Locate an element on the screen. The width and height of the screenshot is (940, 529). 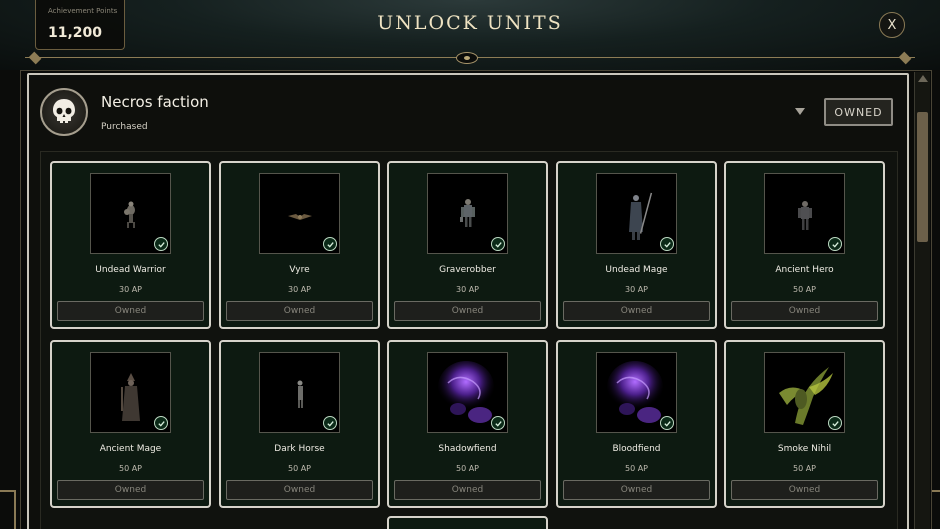
scrollbar is located at coordinates (922, 300).